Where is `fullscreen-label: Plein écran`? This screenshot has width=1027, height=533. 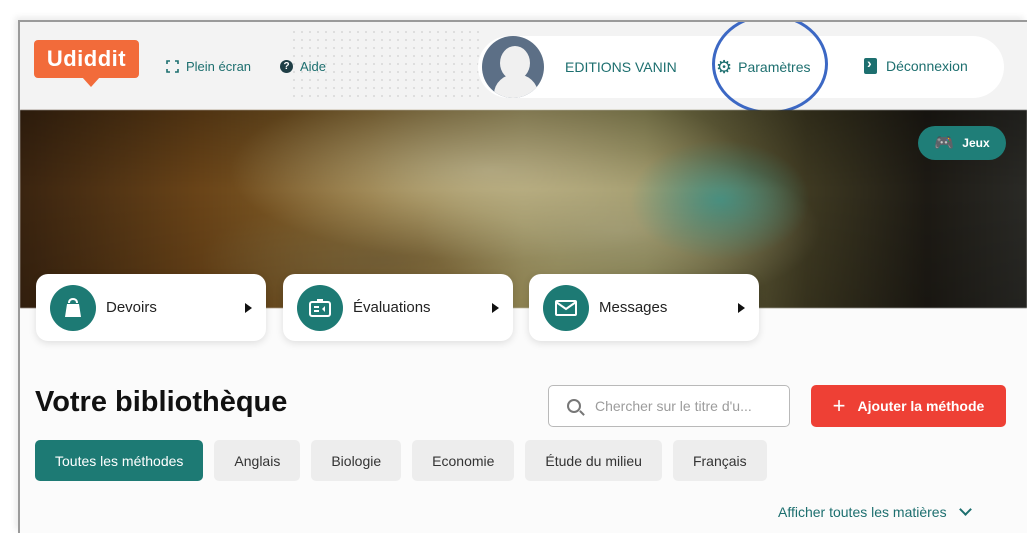 fullscreen-label: Plein écran is located at coordinates (219, 66).